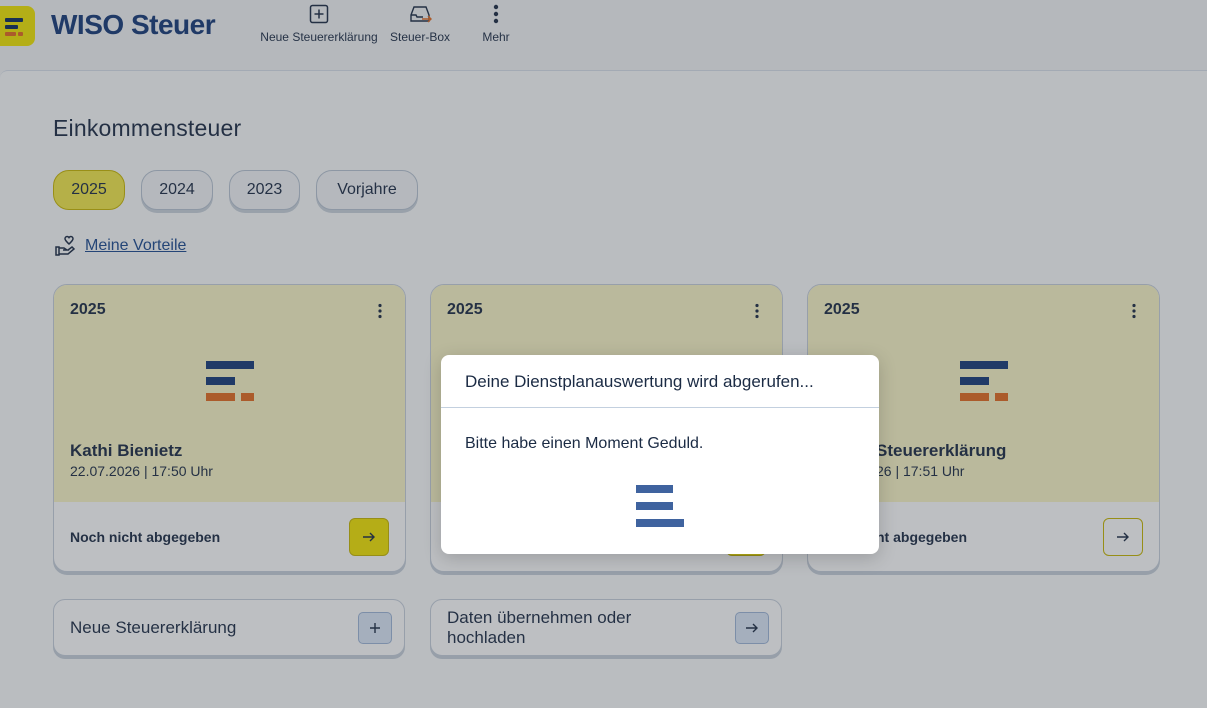 The width and height of the screenshot is (1207, 708). I want to click on dialog-message: Bitte habe einen Moment Geduld., so click(584, 443).